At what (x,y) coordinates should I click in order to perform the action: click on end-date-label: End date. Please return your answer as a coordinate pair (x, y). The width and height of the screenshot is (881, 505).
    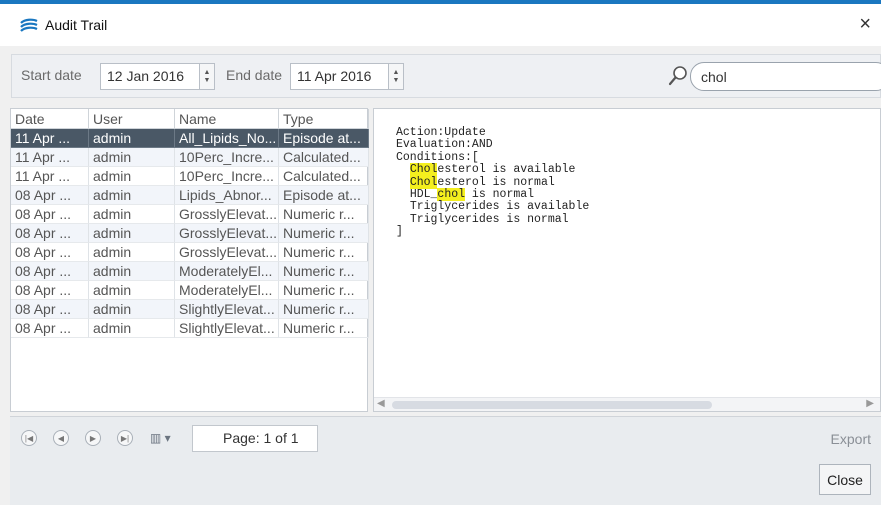
    Looking at the image, I should click on (254, 75).